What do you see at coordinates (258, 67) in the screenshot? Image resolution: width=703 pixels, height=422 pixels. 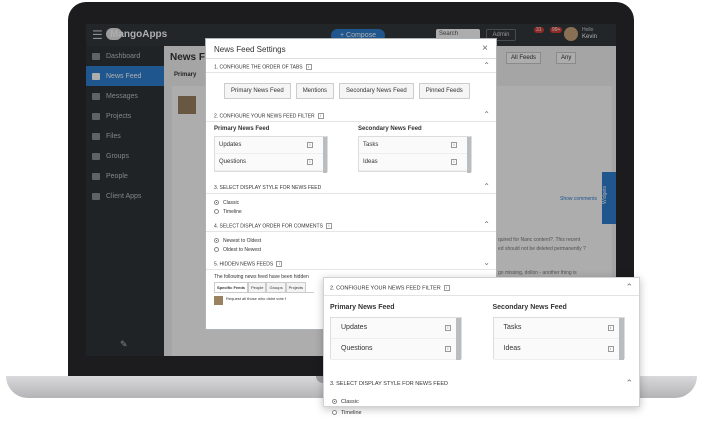 I see `section-title: 1. CONFIGURE THE ORDER OF TABS` at bounding box center [258, 67].